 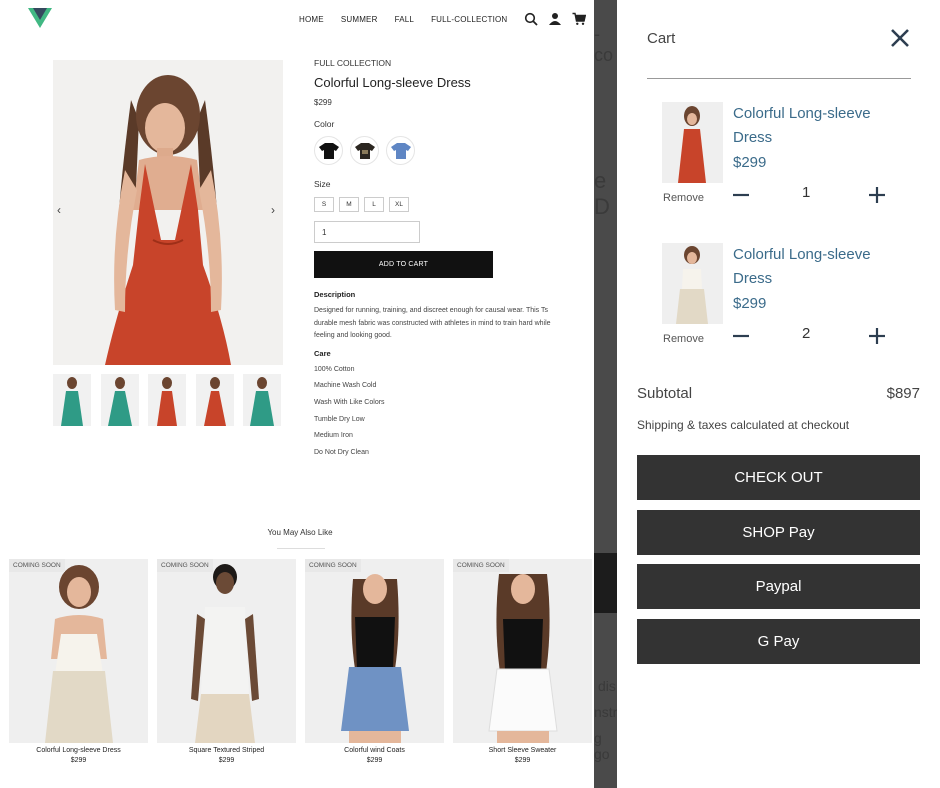 I want to click on nav-home: HOME, so click(x=311, y=19).